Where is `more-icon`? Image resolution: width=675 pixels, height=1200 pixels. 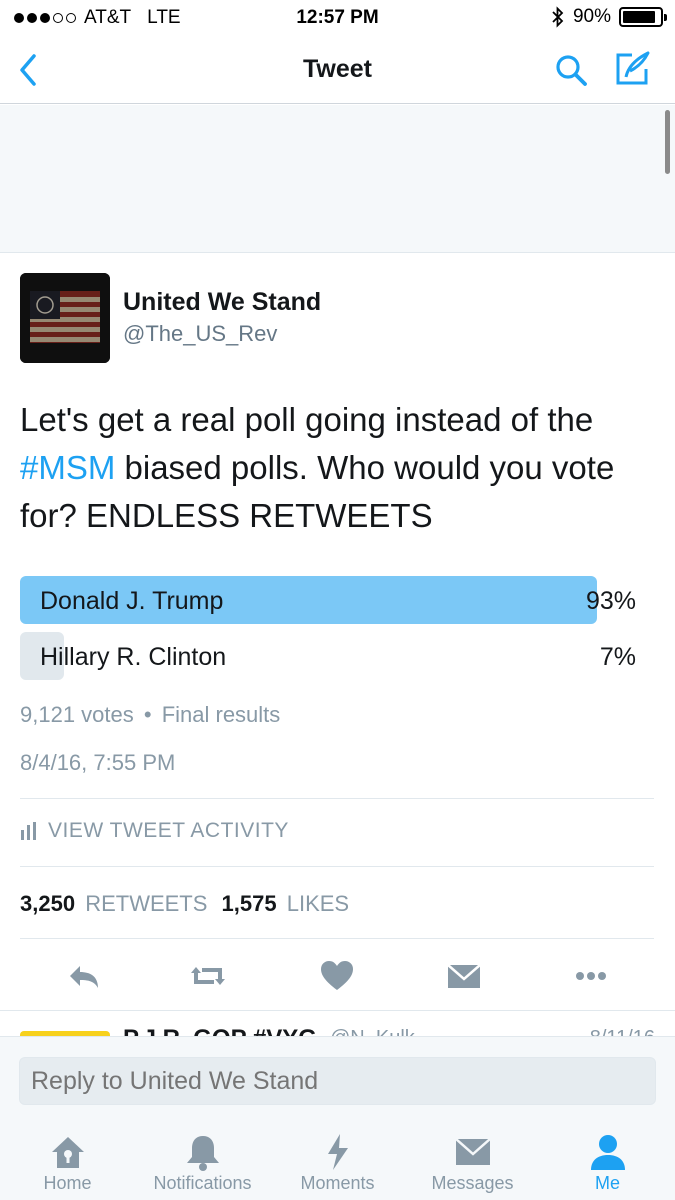 more-icon is located at coordinates (591, 976).